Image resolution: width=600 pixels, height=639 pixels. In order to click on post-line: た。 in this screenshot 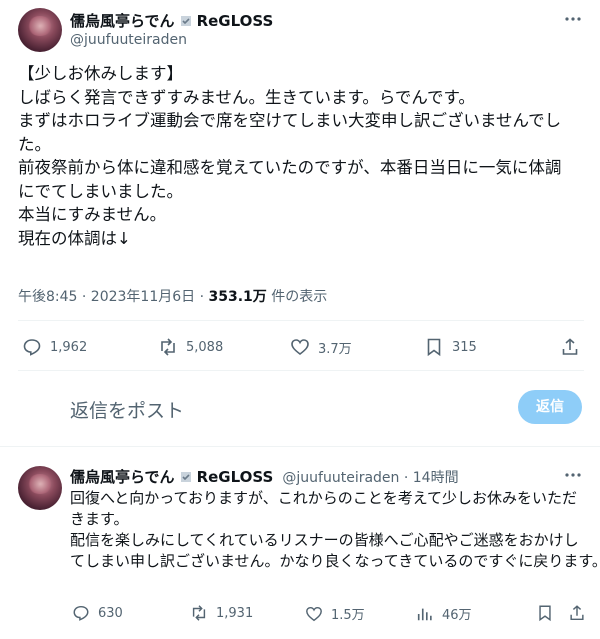, I will do `click(34, 144)`.